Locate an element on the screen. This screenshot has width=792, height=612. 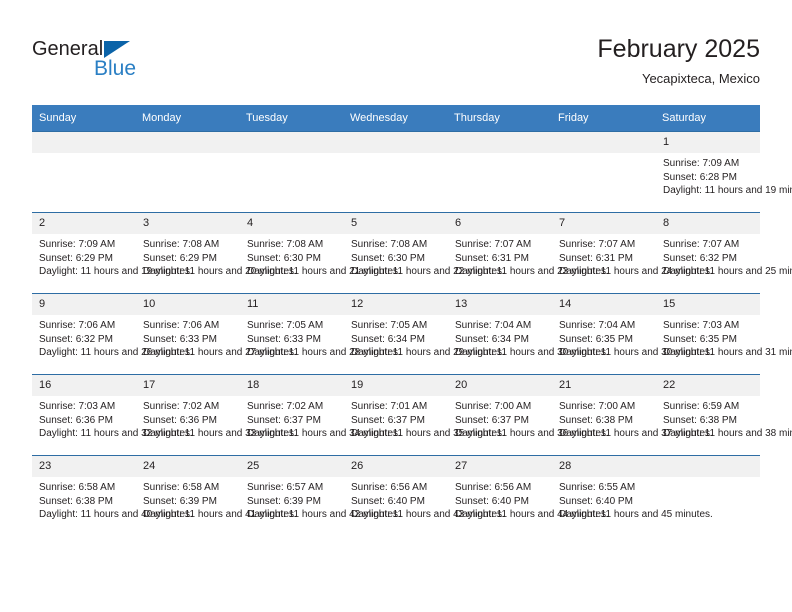
daylight-text: Daylight: 11 hours and 32 minutes. is located at coordinates (116, 434).